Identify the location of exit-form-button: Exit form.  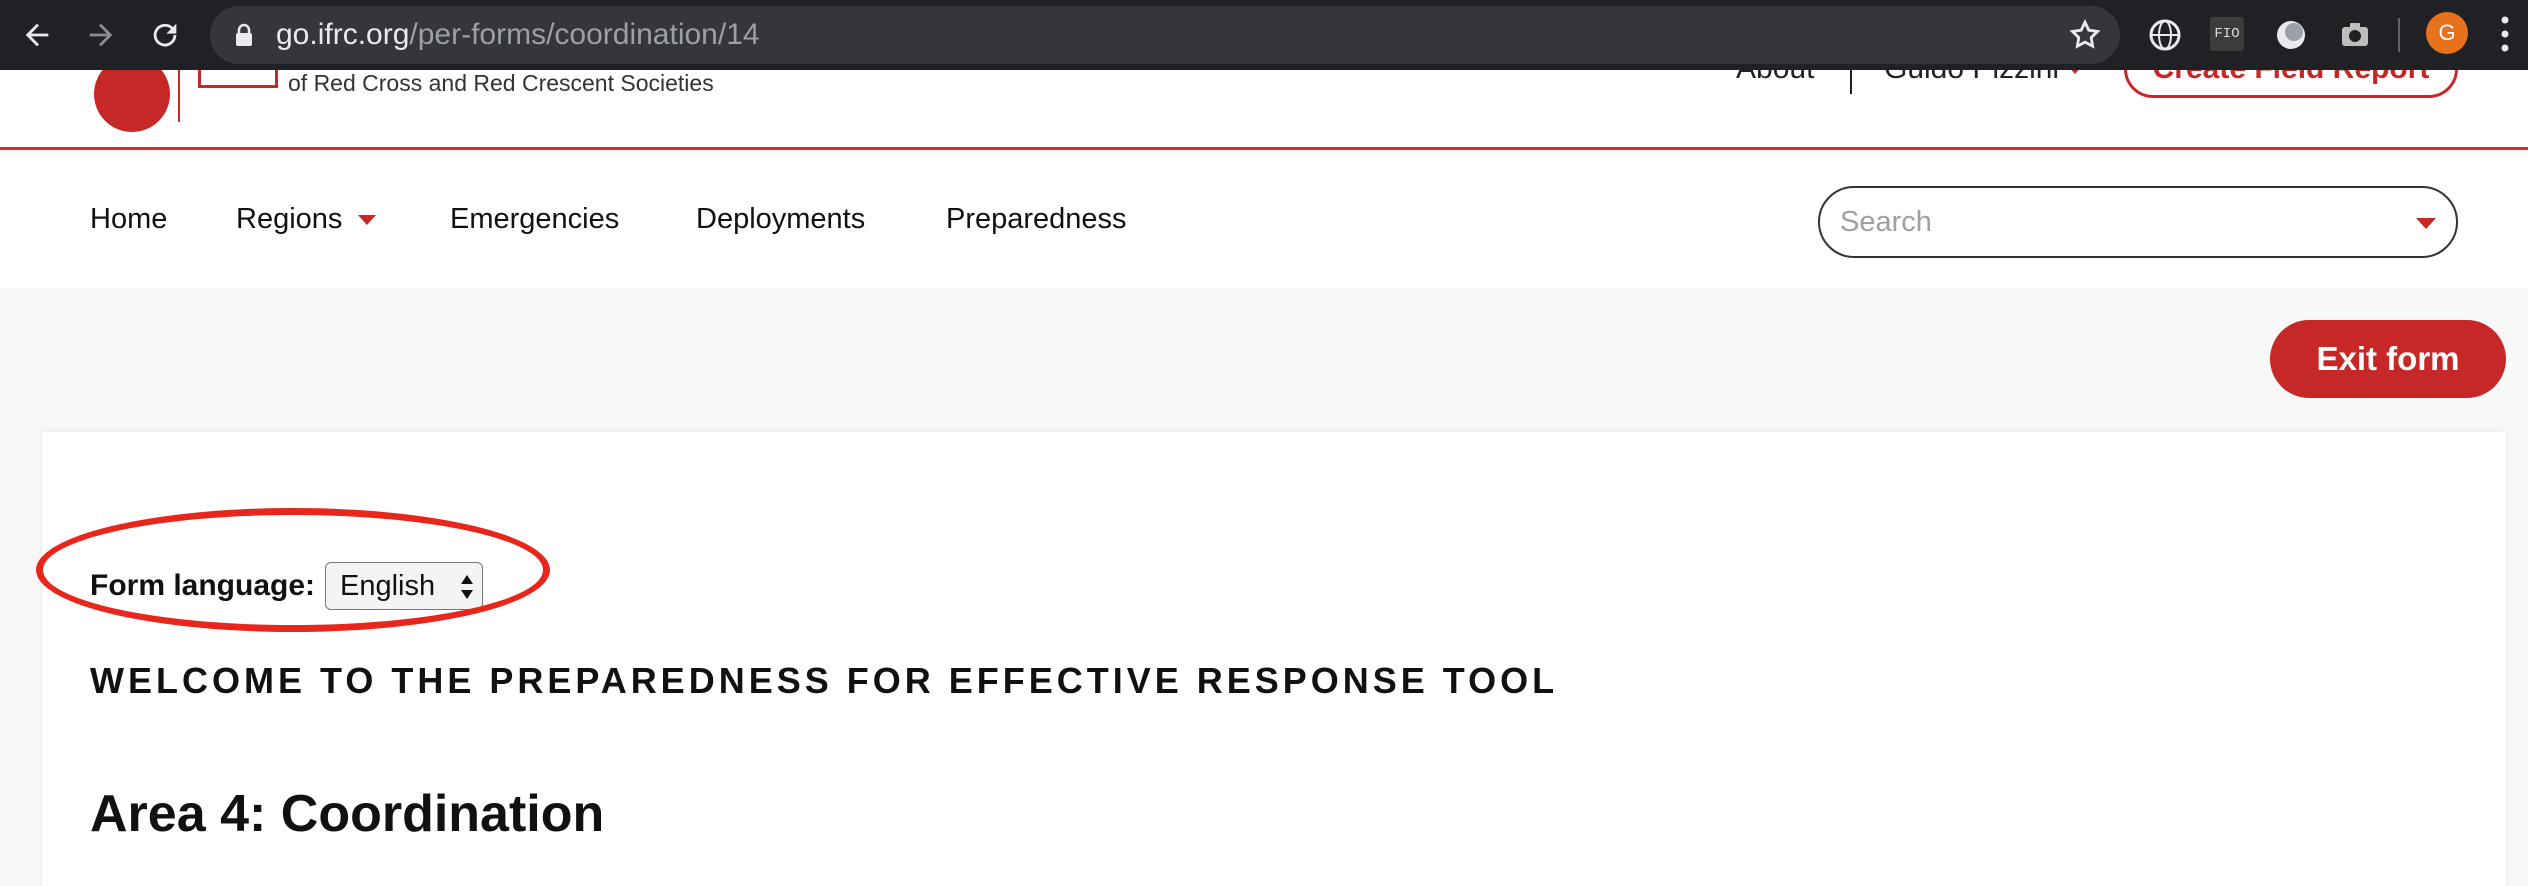
(2388, 359).